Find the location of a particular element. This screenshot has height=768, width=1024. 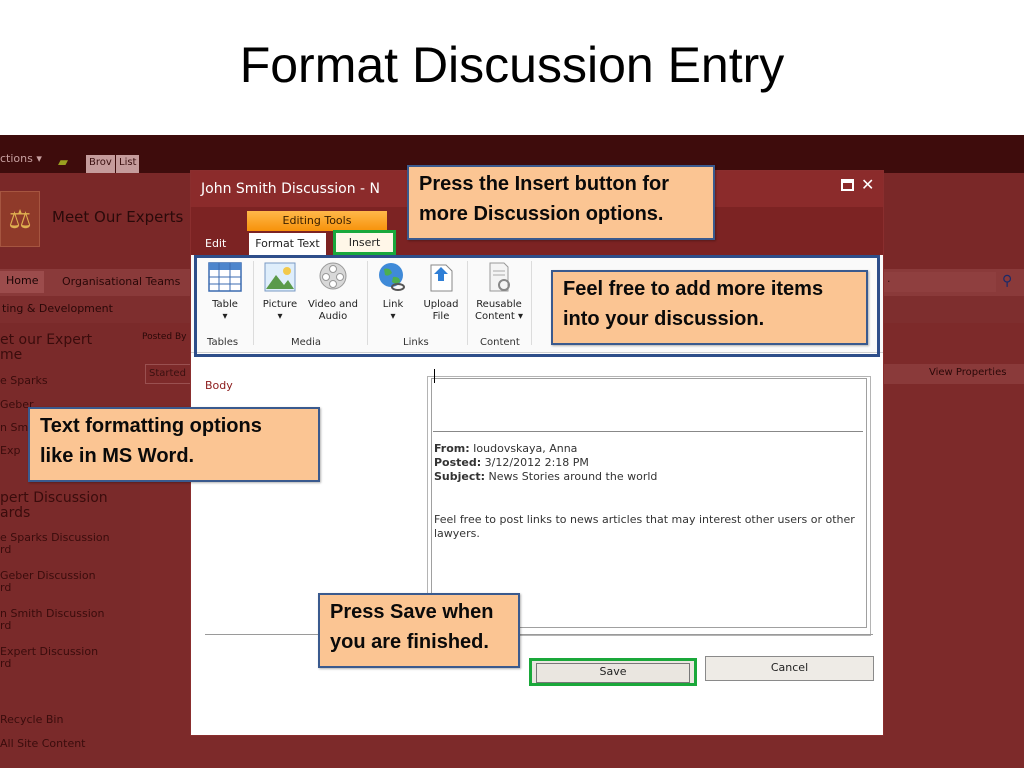

nav-board-item: Geber Discussion rd is located at coordinates (48, 581).